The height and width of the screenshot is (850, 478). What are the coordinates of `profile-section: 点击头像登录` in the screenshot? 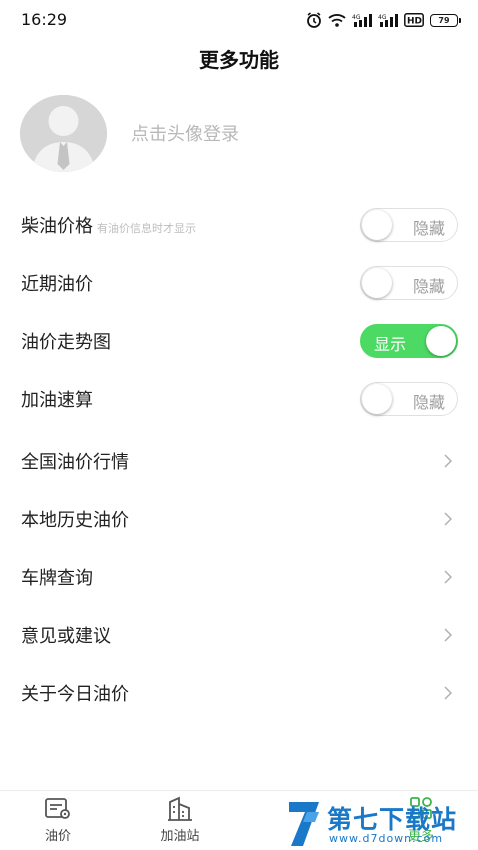 It's located at (129, 133).